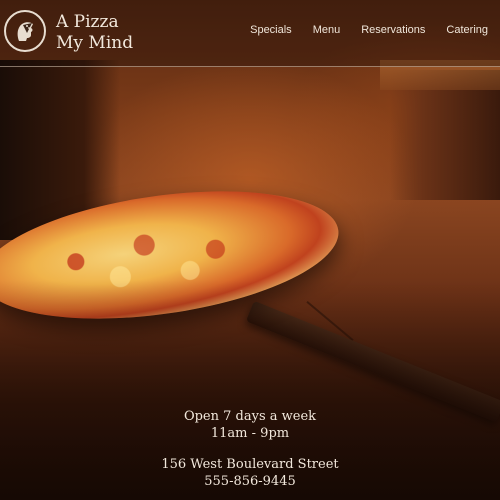  Describe the element at coordinates (327, 30) in the screenshot. I see `nav-link-menu: Menu` at that location.